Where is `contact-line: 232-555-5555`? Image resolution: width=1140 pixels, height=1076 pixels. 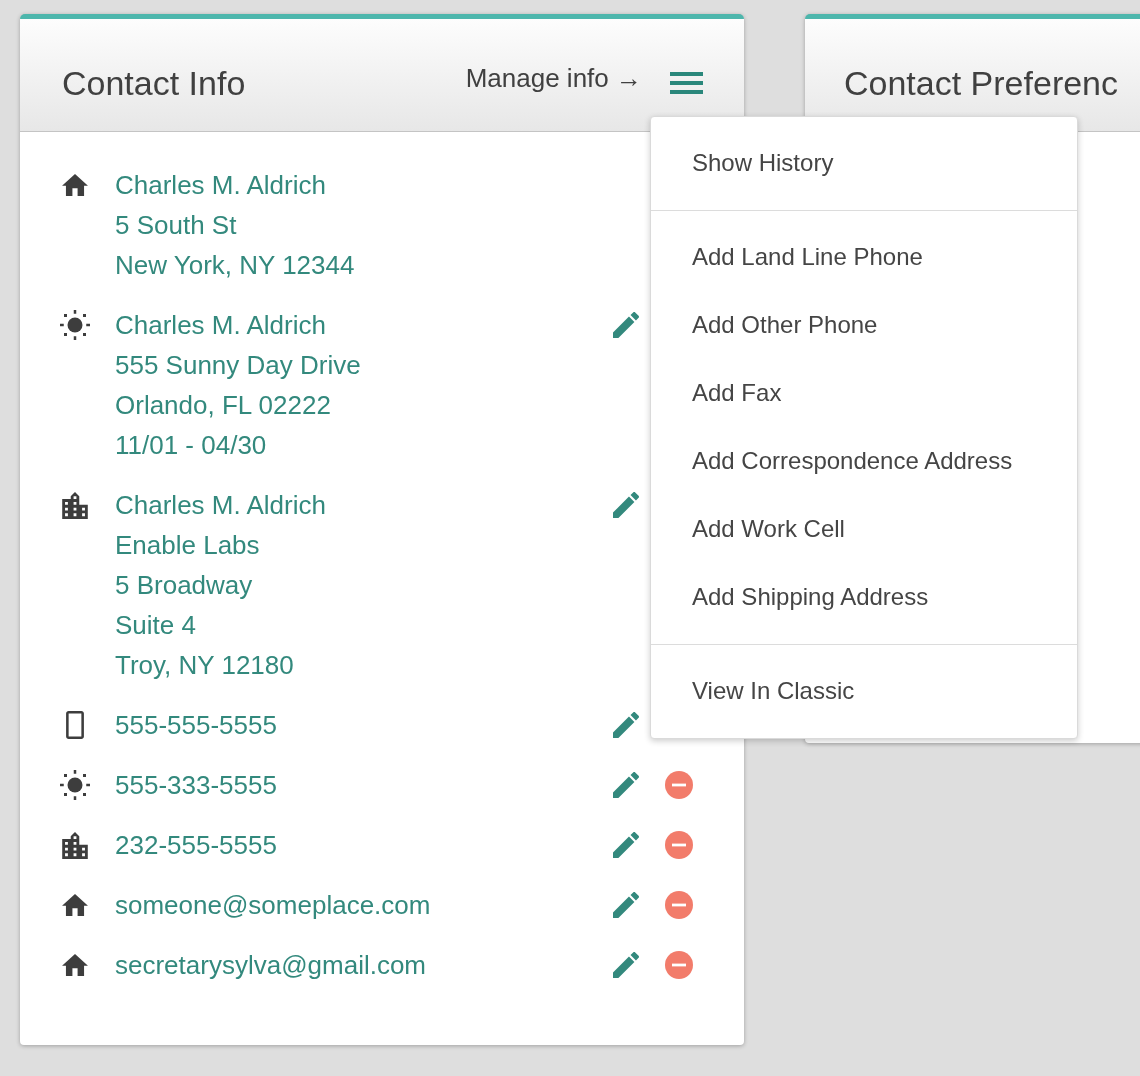 contact-line: 232-555-5555 is located at coordinates (196, 845).